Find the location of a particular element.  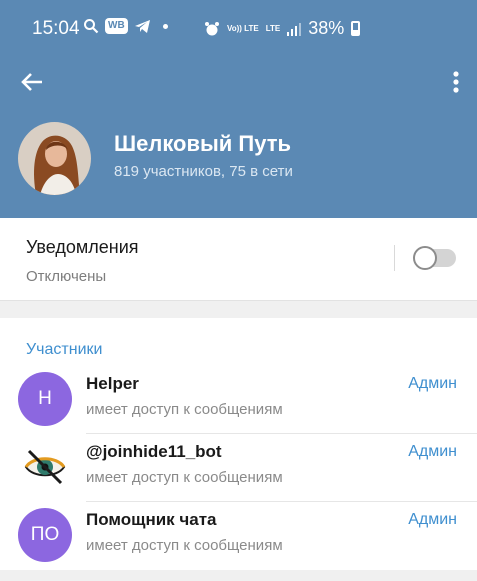

more-vertical-icon is located at coordinates (456, 82).